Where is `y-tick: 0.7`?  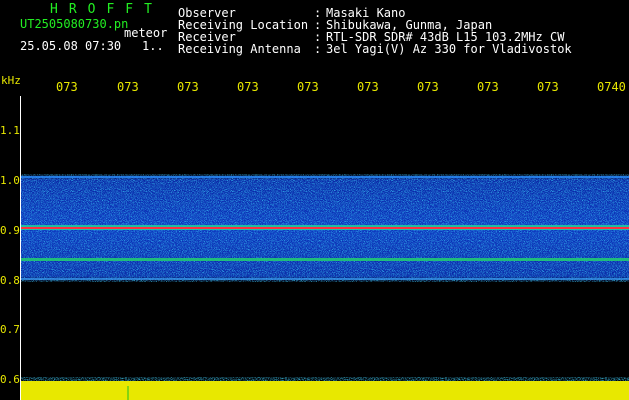
y-tick: 0.7 is located at coordinates (10, 329).